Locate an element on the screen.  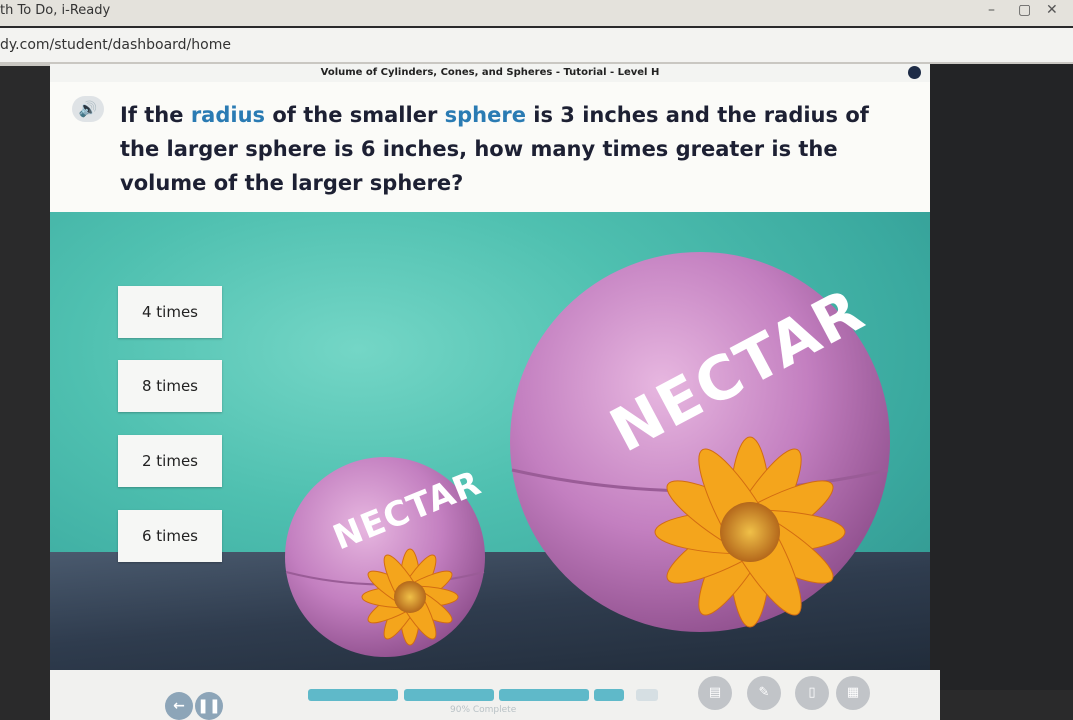
keyword-sphere: sphere is located at coordinates (485, 115).